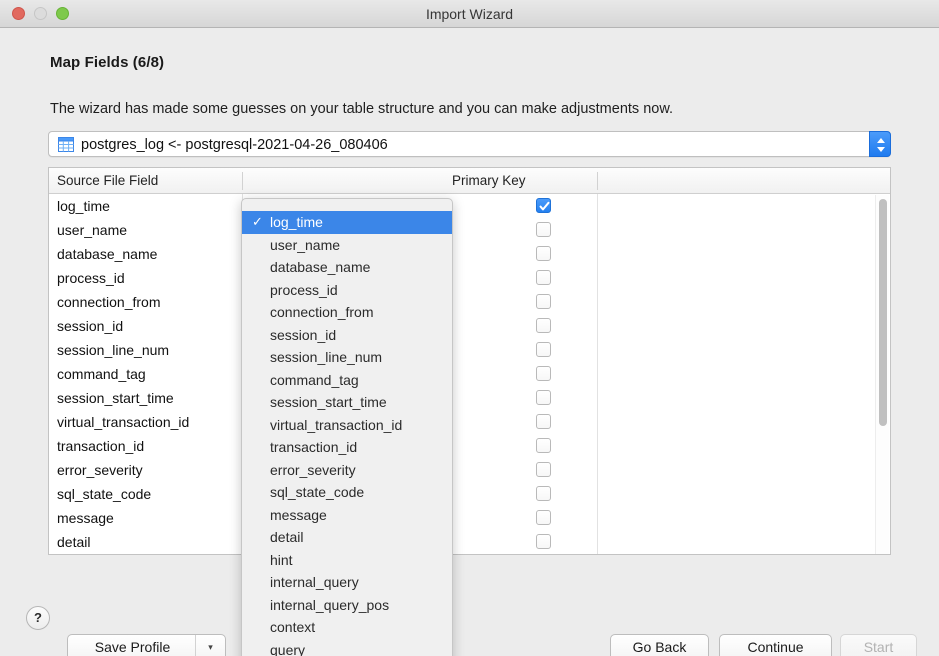 This screenshot has width=939, height=656. Describe the element at coordinates (109, 302) in the screenshot. I see `source-field-label: connection_from` at that location.